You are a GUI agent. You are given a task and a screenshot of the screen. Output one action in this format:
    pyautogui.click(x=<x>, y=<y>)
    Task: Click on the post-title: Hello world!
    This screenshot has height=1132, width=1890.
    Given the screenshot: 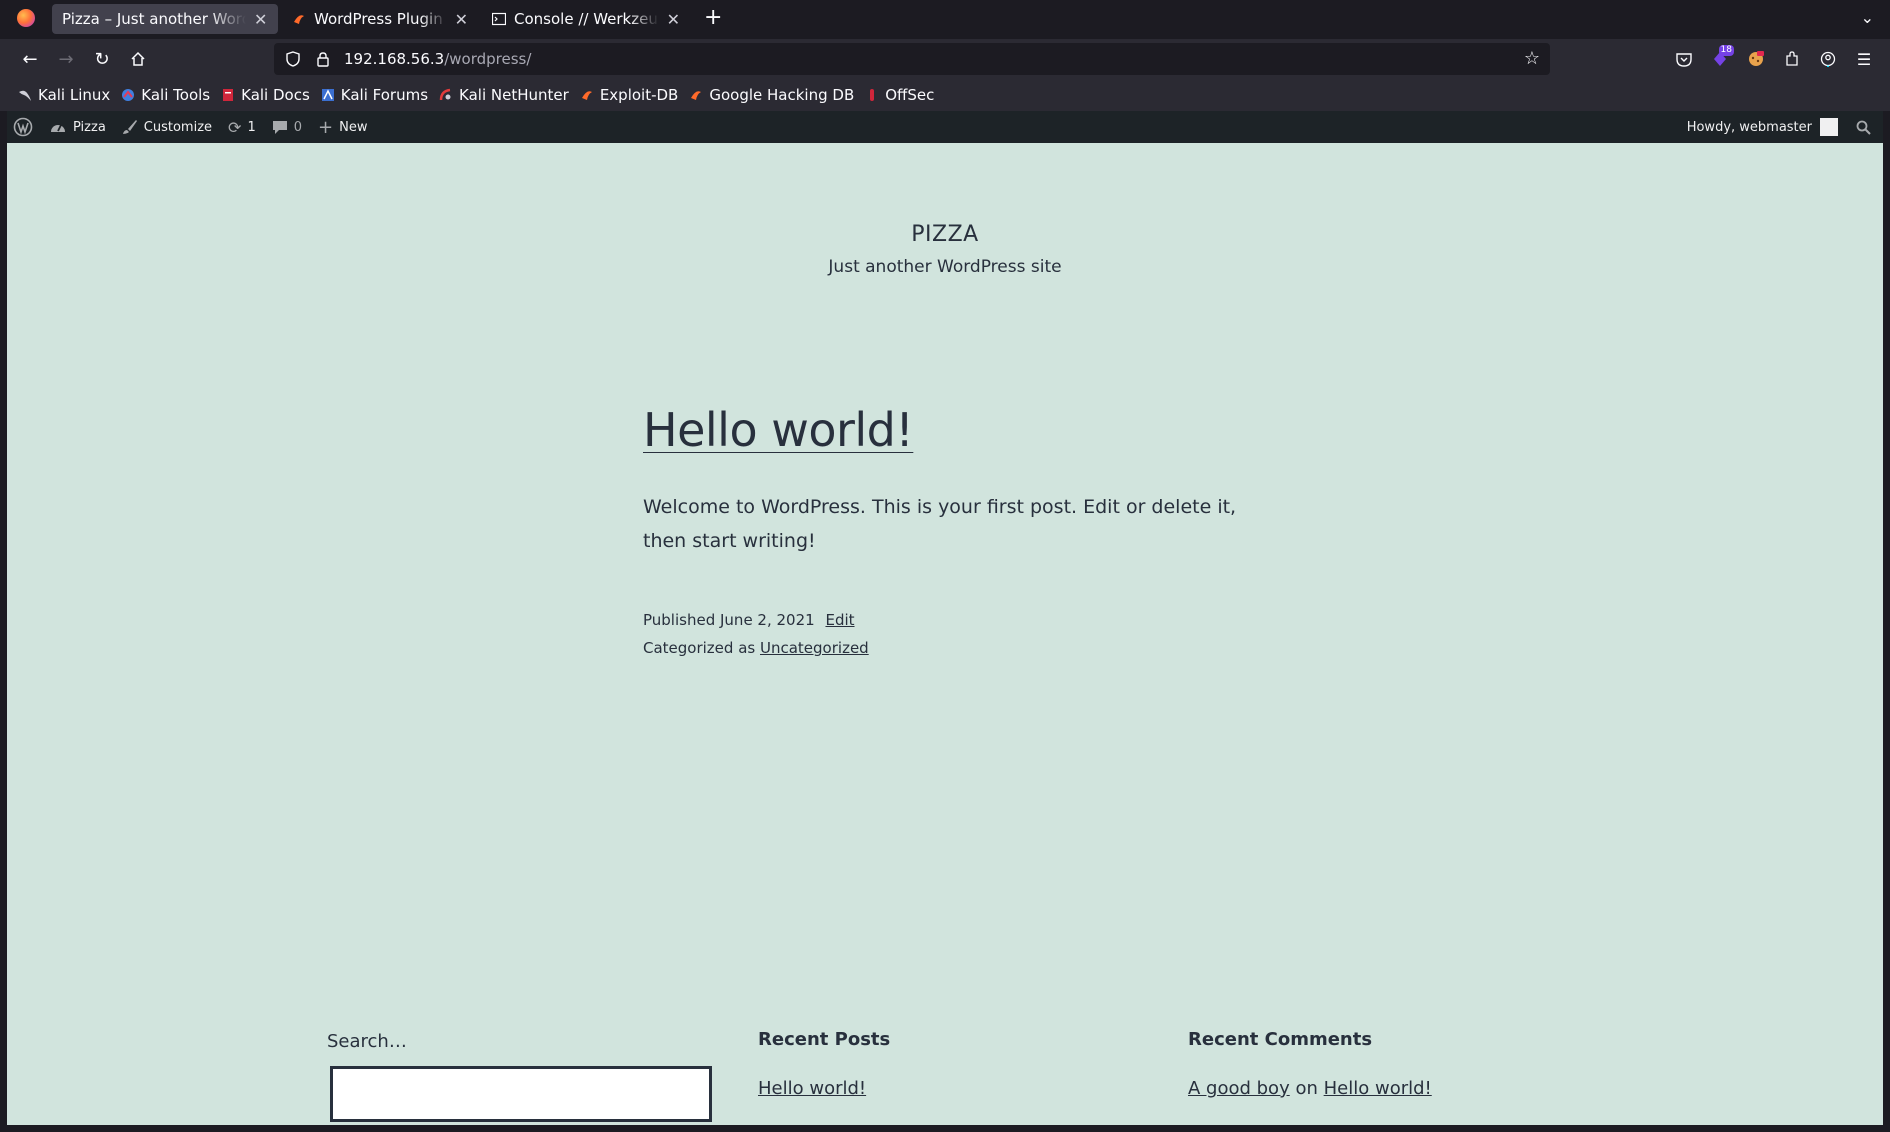 What is the action you would take?
    pyautogui.click(x=778, y=430)
    